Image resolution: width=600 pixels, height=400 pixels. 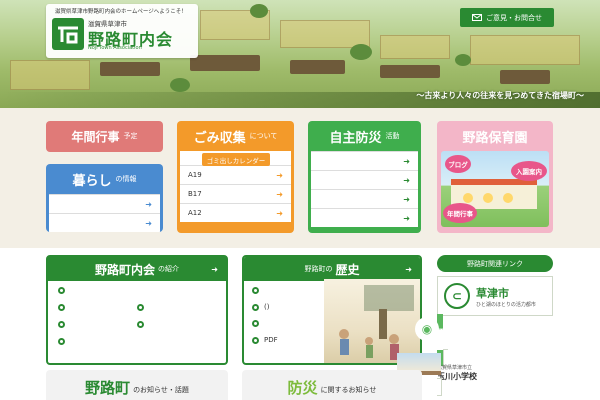 I want to click on mail-icon, so click(x=477, y=17).